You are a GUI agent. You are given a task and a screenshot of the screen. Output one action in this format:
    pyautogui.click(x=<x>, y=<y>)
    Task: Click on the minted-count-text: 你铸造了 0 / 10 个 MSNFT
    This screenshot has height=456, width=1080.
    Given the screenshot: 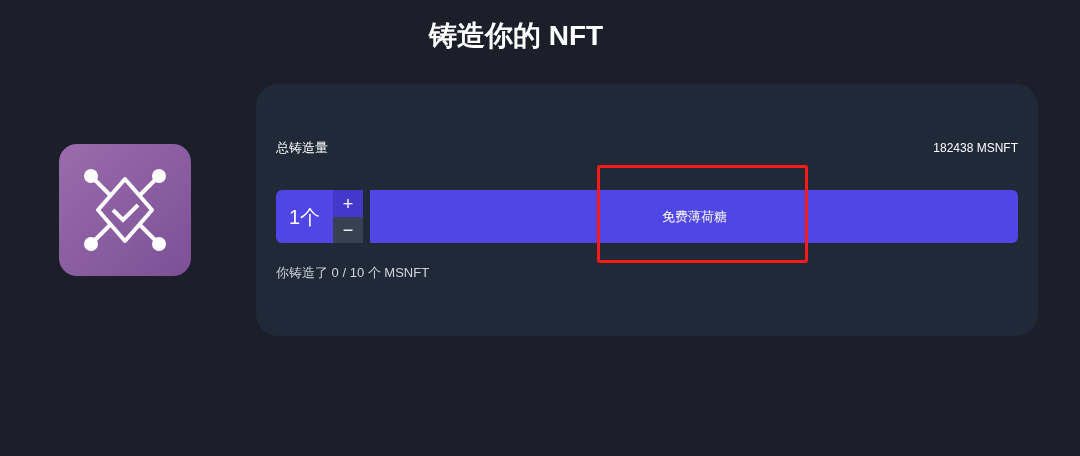 What is the action you would take?
    pyautogui.click(x=353, y=273)
    